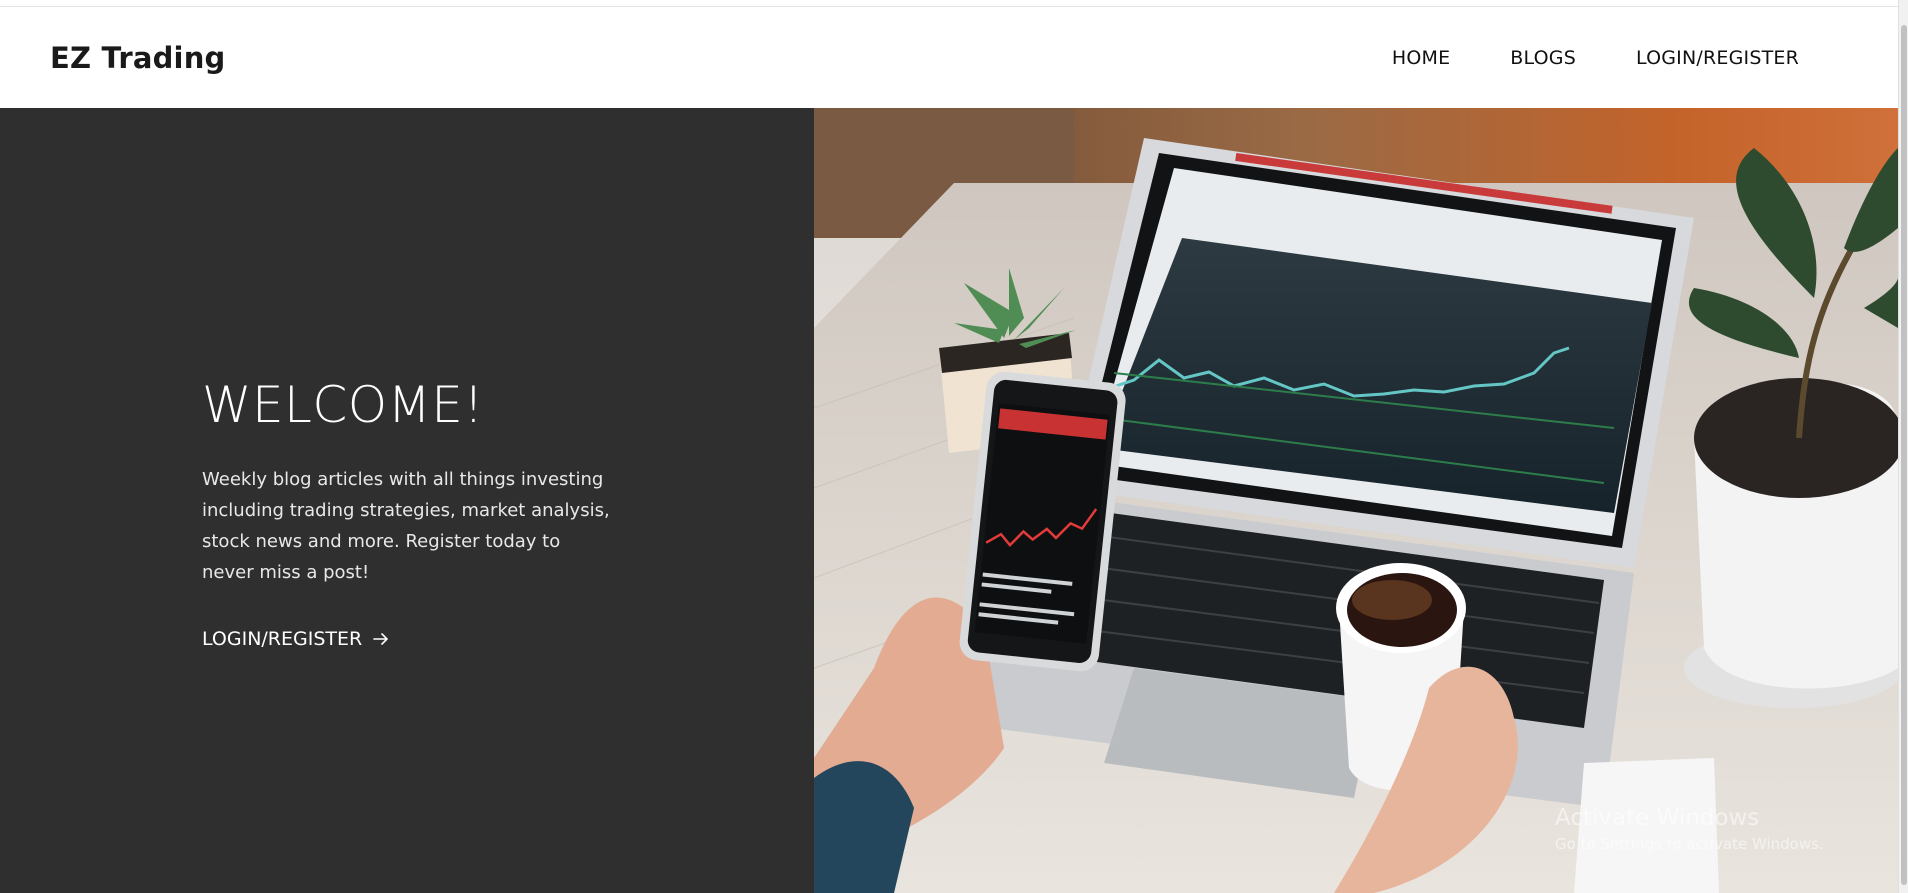 The width and height of the screenshot is (1908, 893). I want to click on site-header: EZ Trading HOME BLOGS LOGIN/REGISTER, so click(949, 57).